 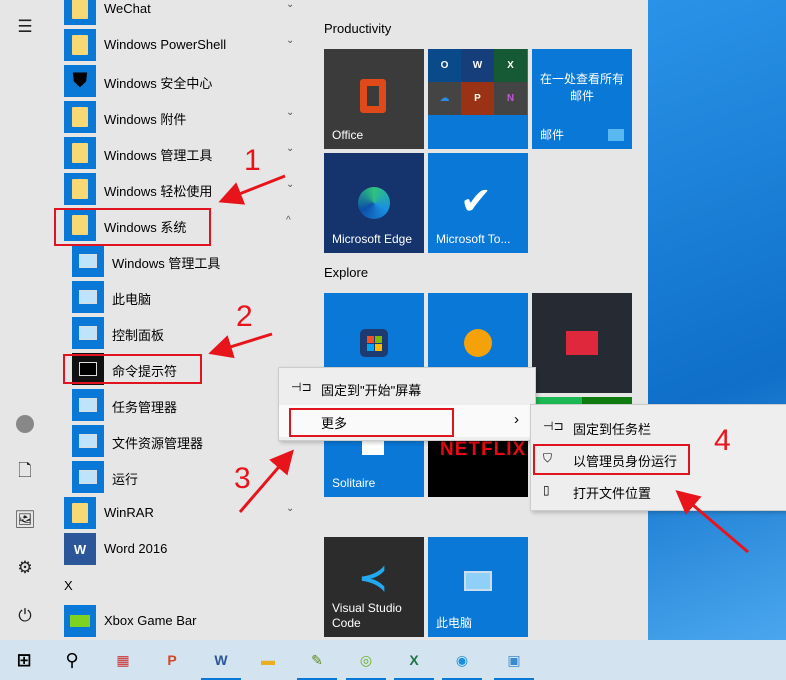 What do you see at coordinates (123, 660) in the screenshot?
I see `app-icon-input-method: ▦` at bounding box center [123, 660].